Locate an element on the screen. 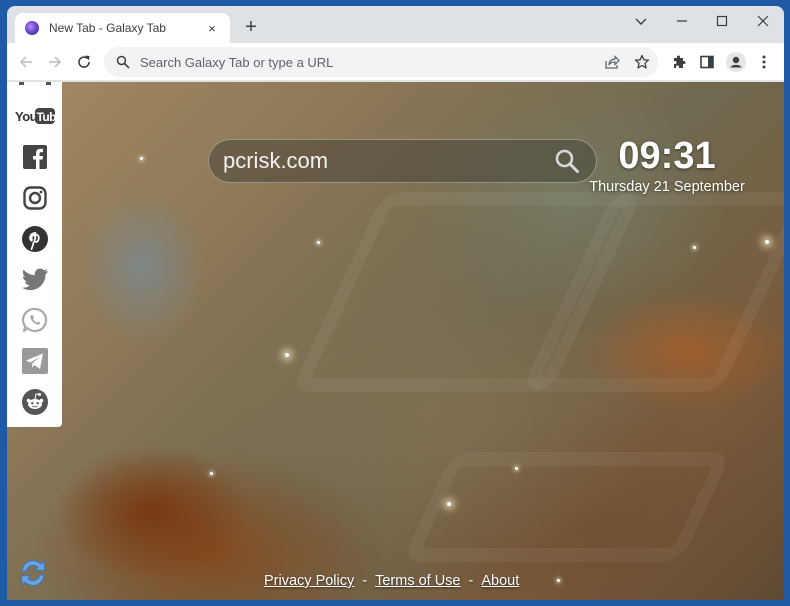 The height and width of the screenshot is (606, 790). social-link-whatsapp is located at coordinates (35, 320).